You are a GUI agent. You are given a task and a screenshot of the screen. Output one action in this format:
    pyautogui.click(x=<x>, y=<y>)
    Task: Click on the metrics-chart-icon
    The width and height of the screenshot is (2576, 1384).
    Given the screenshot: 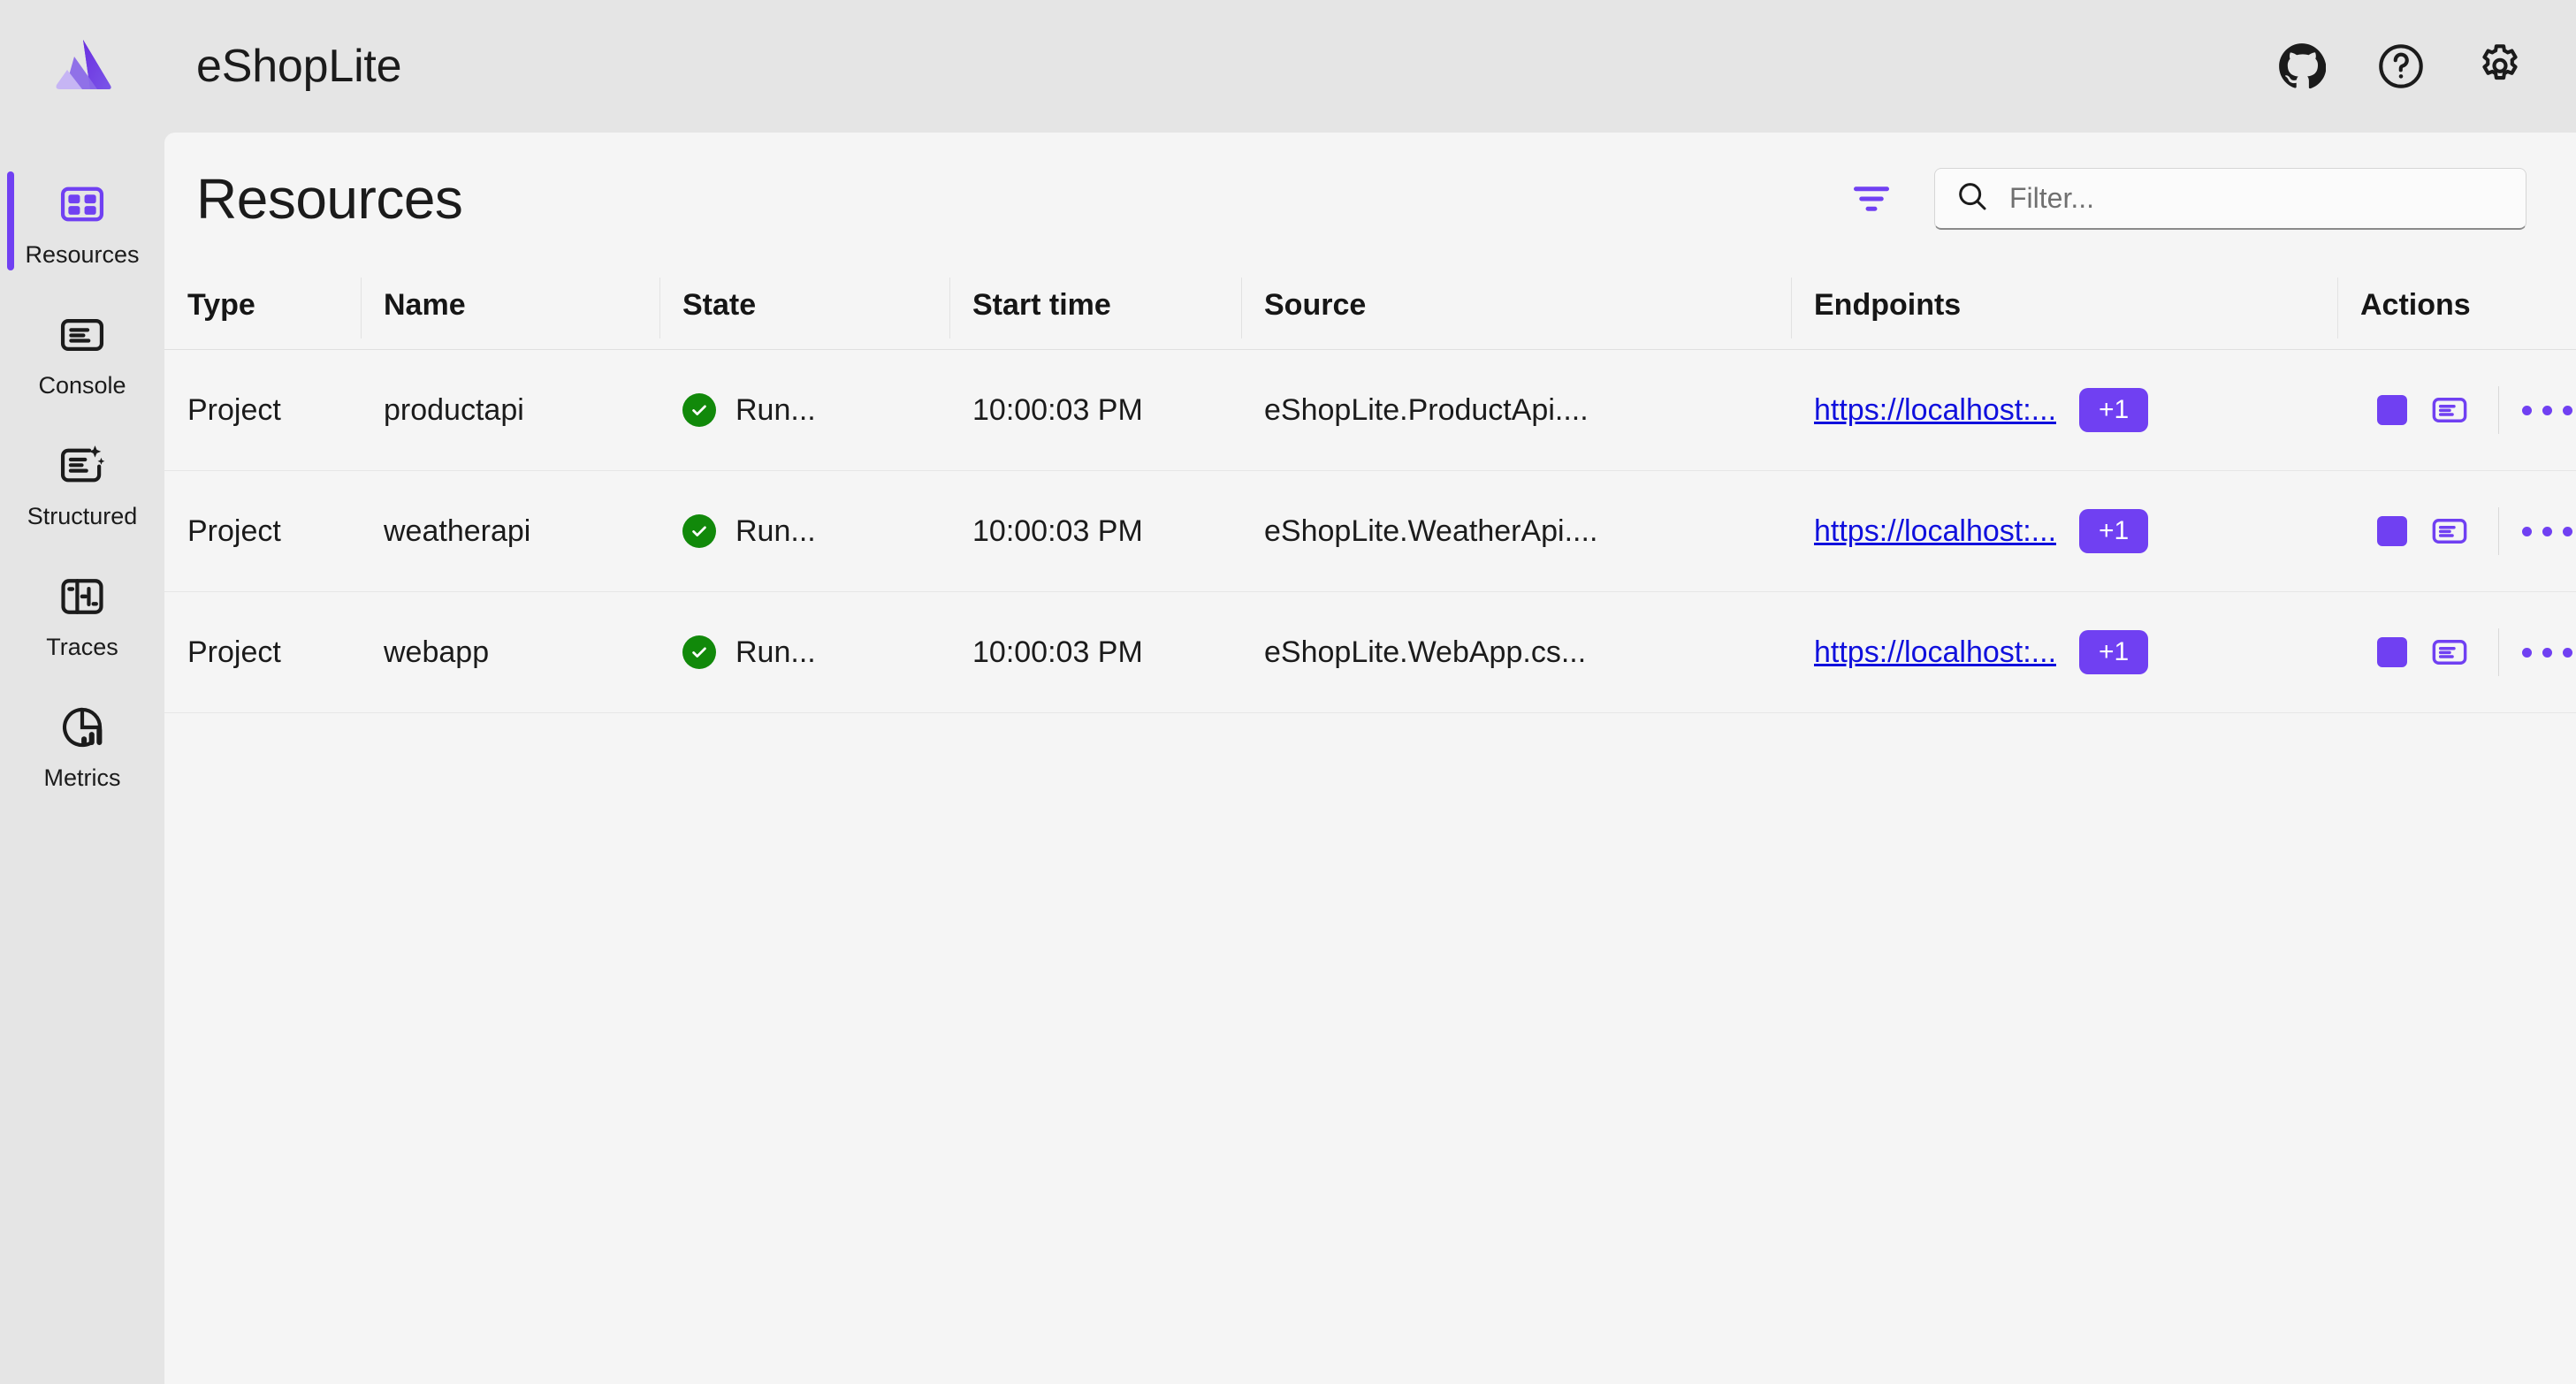 What is the action you would take?
    pyautogui.click(x=82, y=727)
    